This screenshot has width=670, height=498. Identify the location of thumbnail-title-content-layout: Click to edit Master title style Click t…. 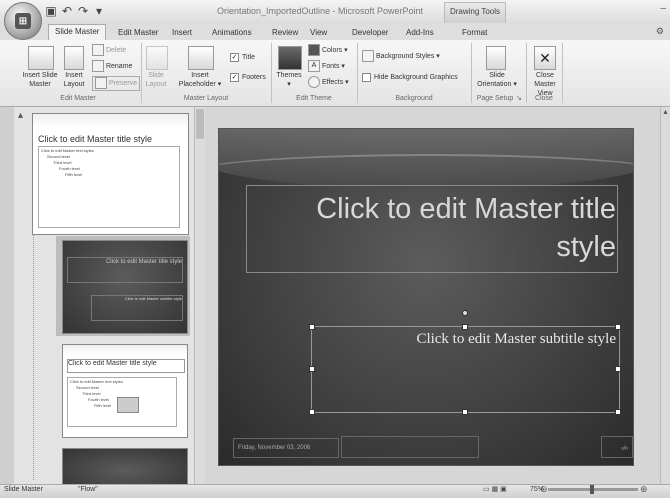
(125, 391).